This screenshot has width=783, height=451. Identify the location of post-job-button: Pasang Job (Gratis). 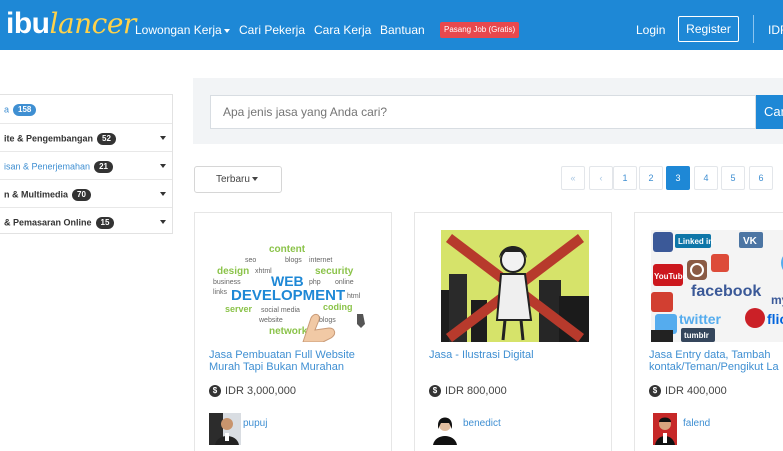
(480, 30).